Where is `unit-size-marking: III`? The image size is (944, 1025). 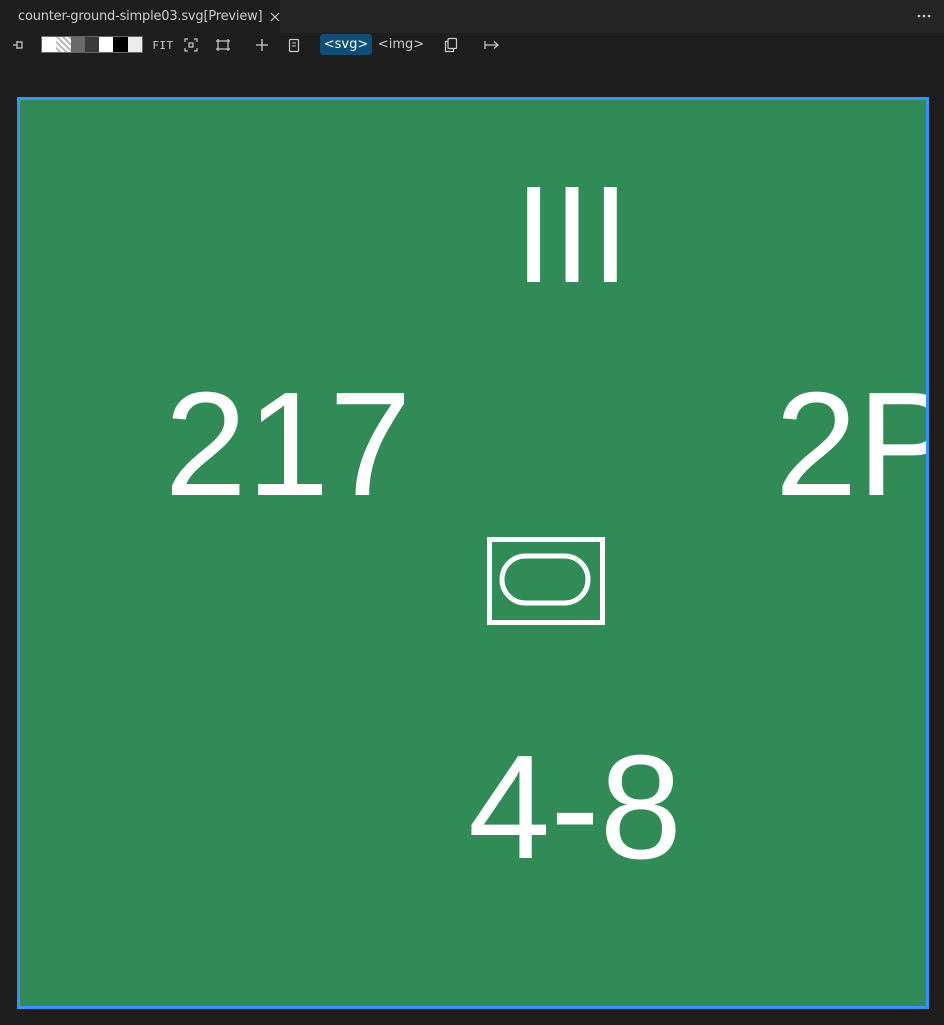 unit-size-marking: III is located at coordinates (571, 235).